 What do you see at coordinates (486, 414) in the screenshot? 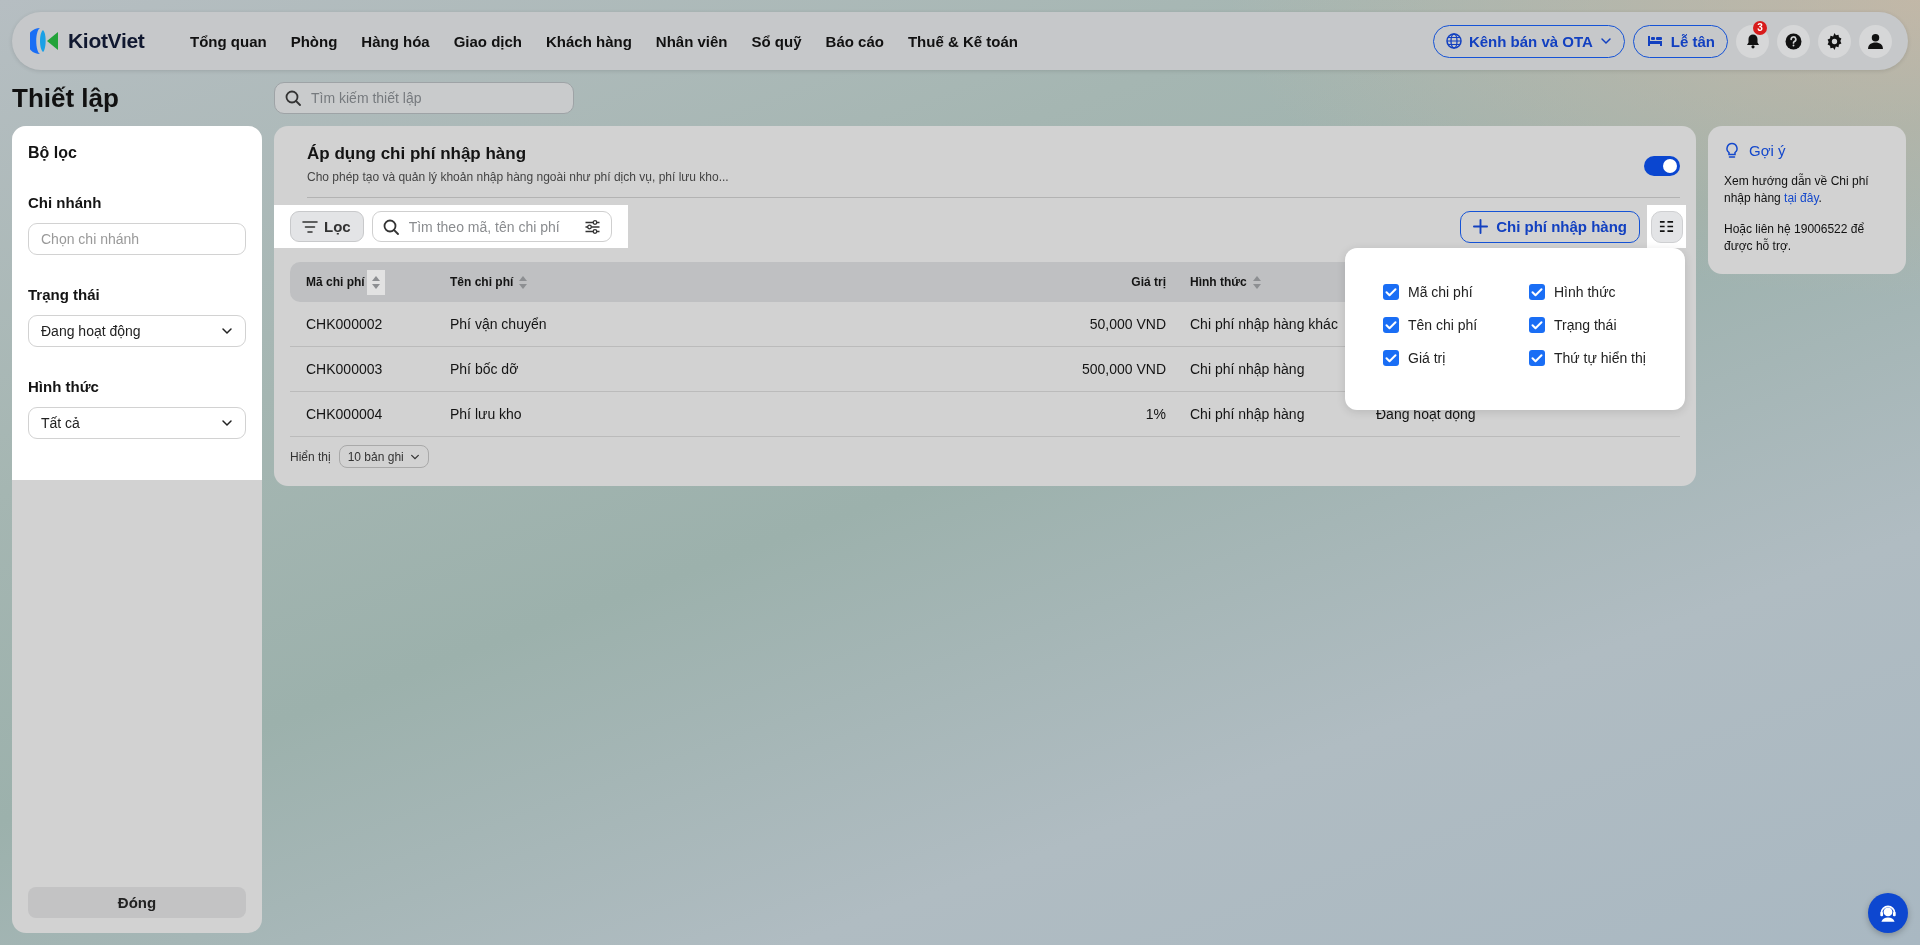
I see `table-cell-text: Phí lưu kho` at bounding box center [486, 414].